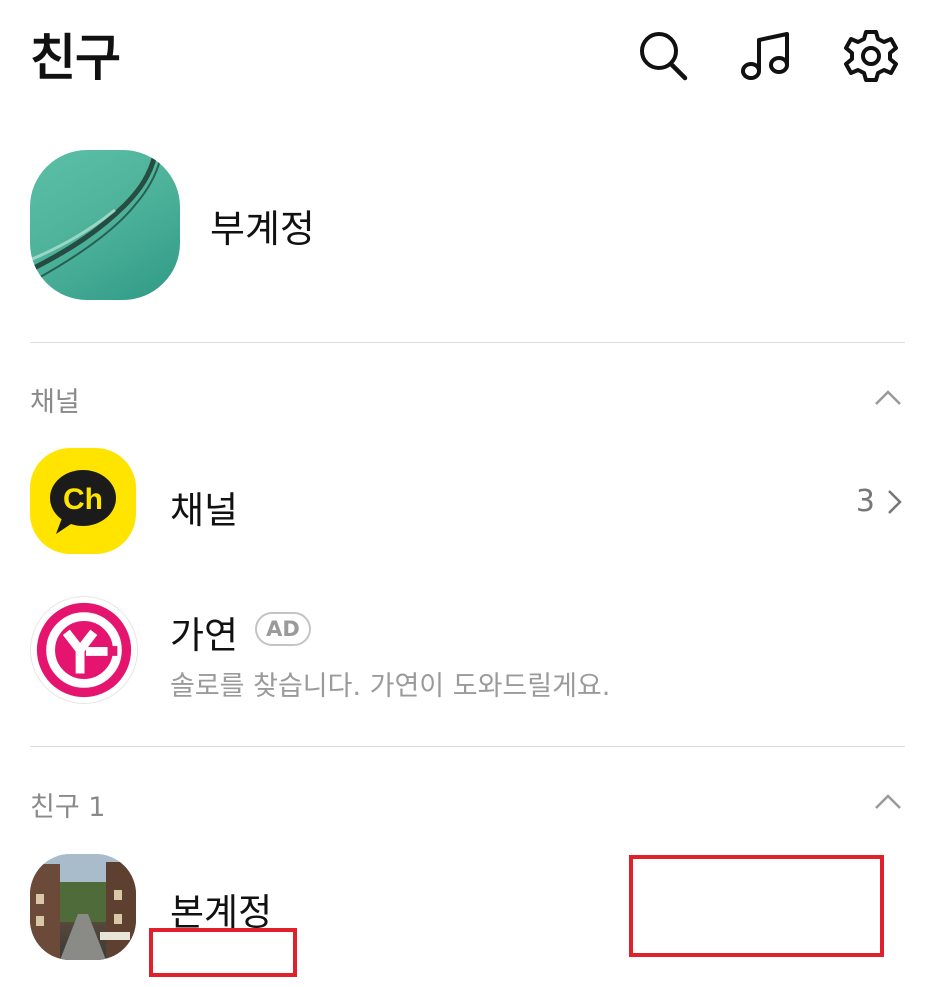 The image size is (933, 987). I want to click on channel-logo: Ch, so click(83, 501).